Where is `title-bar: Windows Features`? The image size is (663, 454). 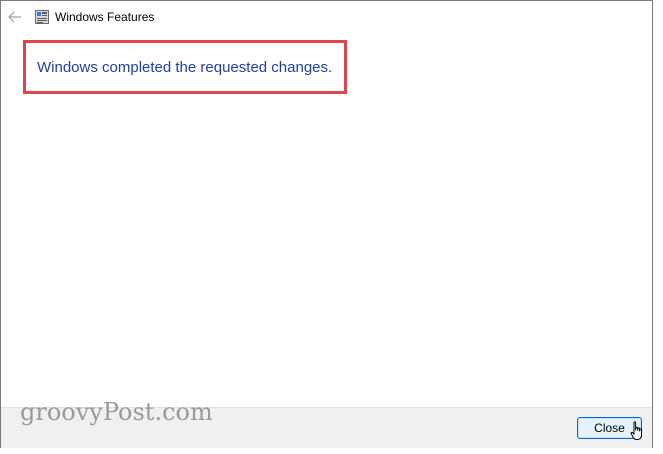 title-bar: Windows Features is located at coordinates (326, 17).